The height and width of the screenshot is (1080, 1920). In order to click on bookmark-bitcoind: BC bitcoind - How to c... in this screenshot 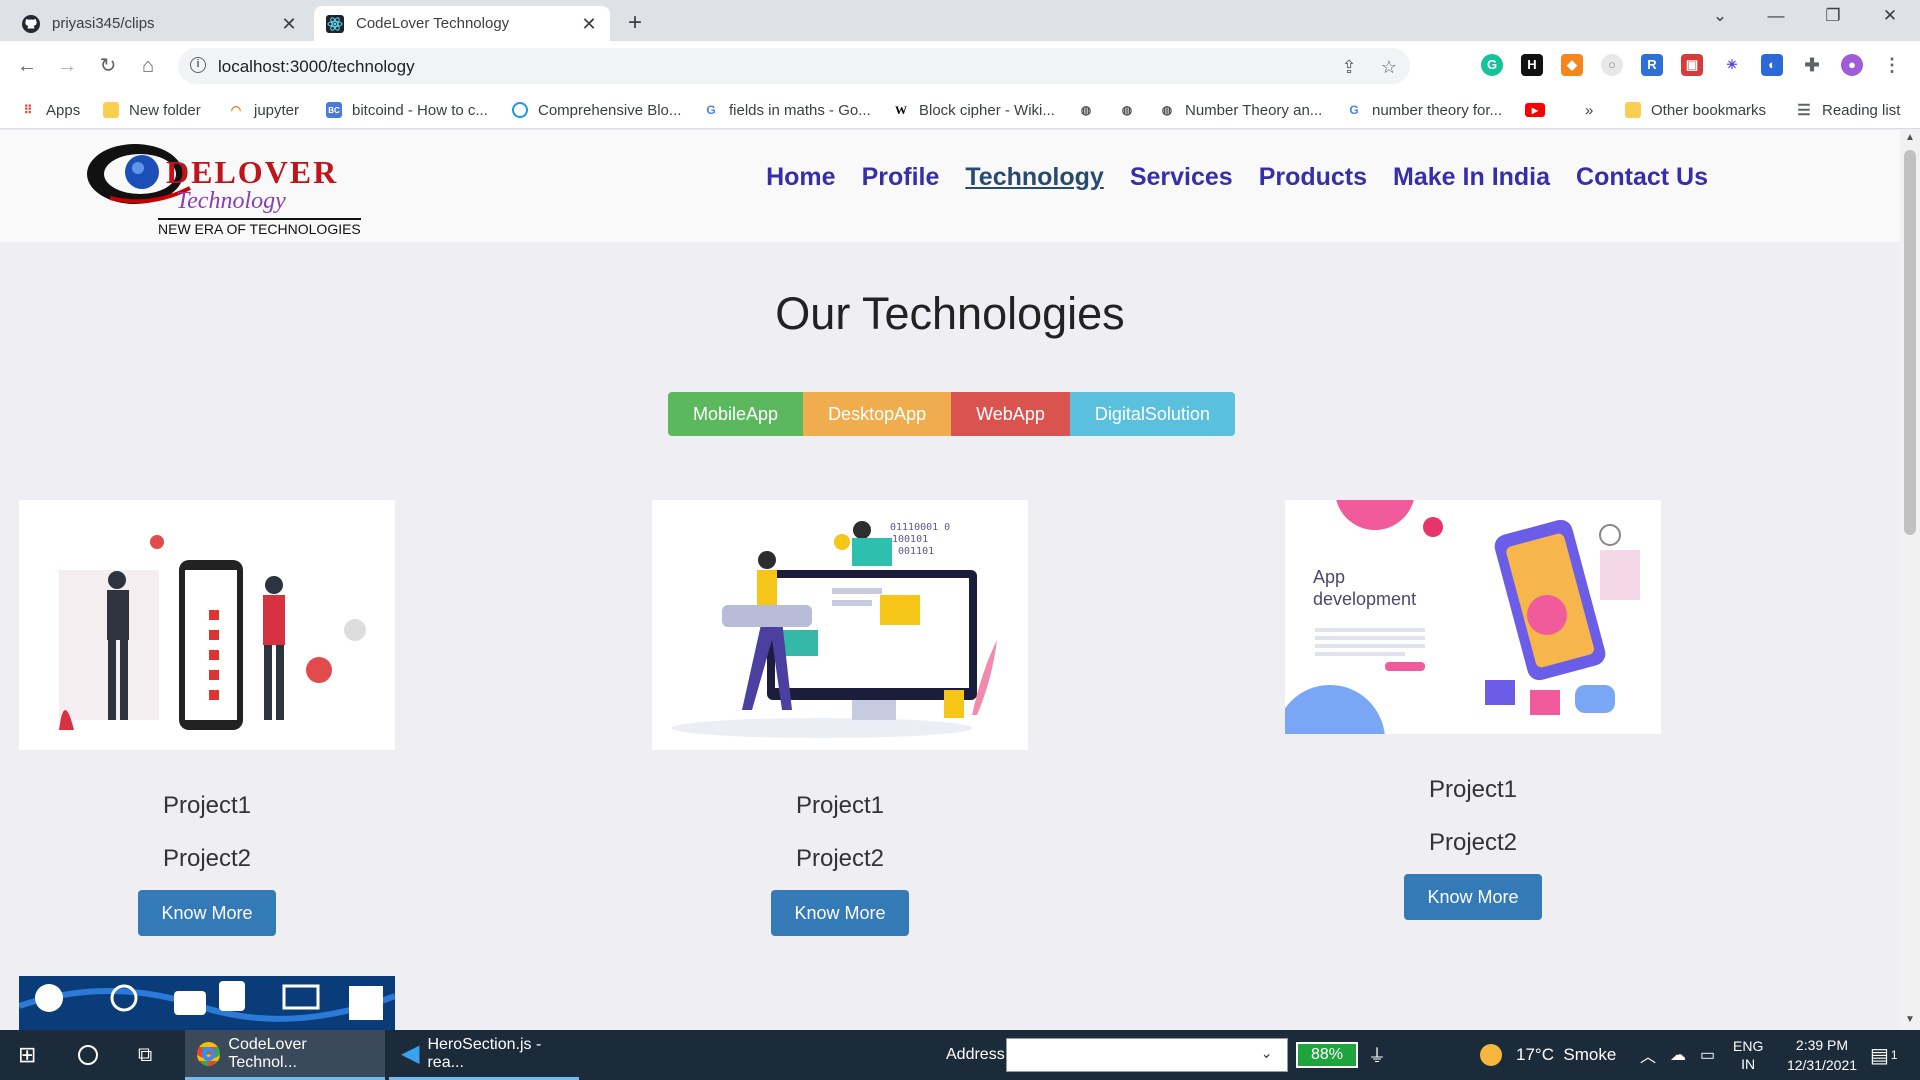, I will do `click(407, 110)`.